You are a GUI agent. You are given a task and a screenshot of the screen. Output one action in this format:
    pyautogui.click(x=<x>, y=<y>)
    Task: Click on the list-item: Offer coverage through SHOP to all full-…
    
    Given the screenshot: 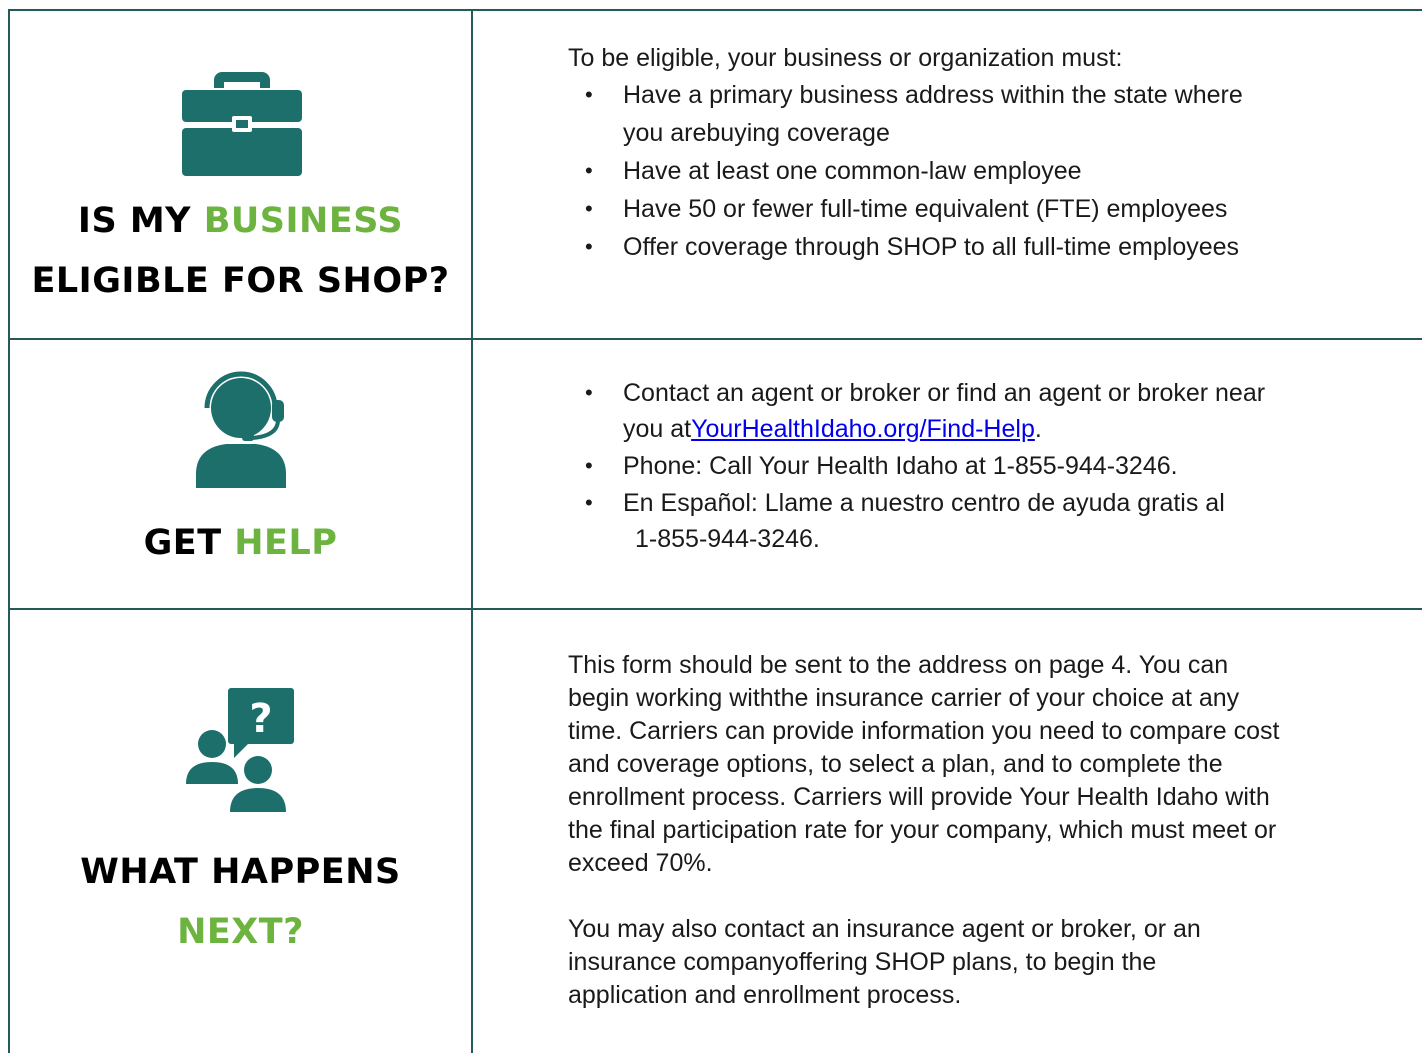 What is the action you would take?
    pyautogui.click(x=947, y=247)
    